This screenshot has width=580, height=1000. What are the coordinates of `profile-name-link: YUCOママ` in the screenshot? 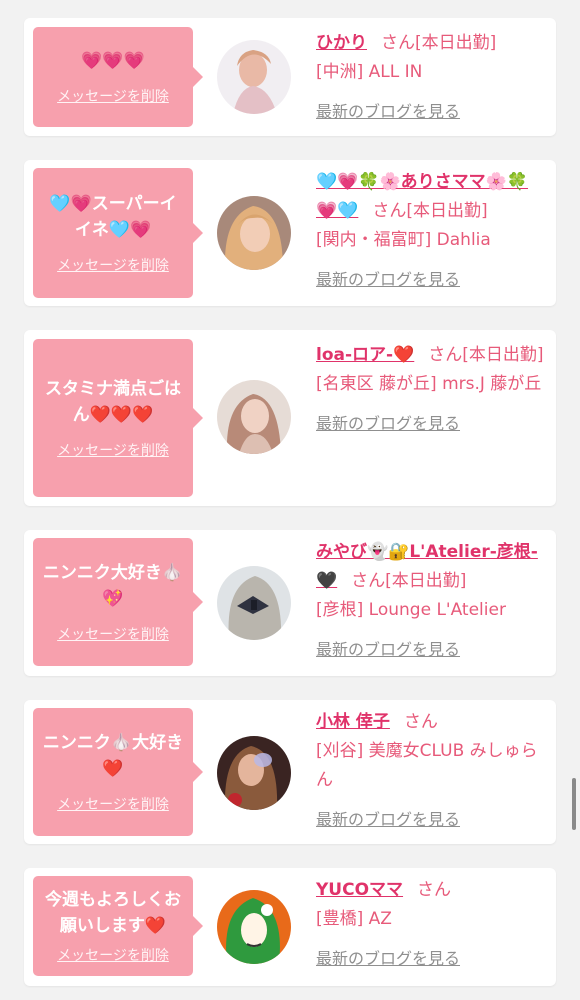 It's located at (359, 890).